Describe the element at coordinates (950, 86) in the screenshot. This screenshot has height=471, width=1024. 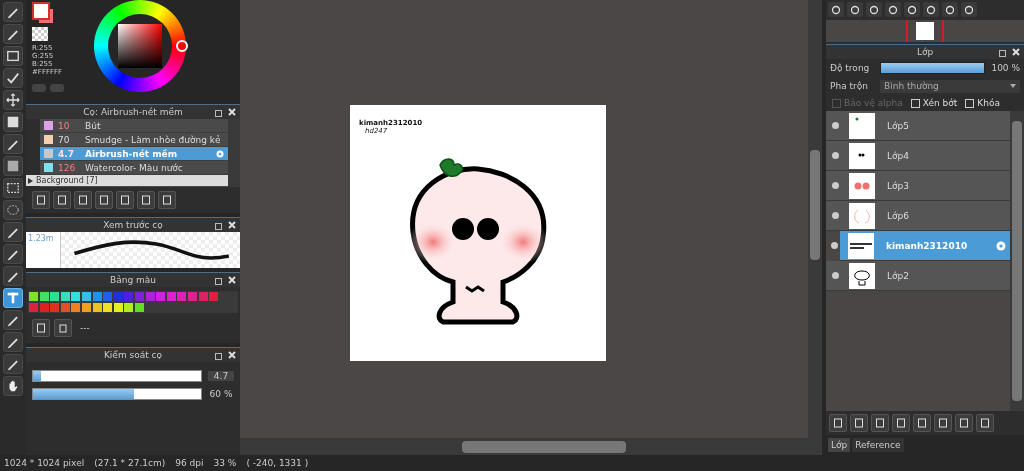
I see `blend-dropdown: Bình thường` at that location.